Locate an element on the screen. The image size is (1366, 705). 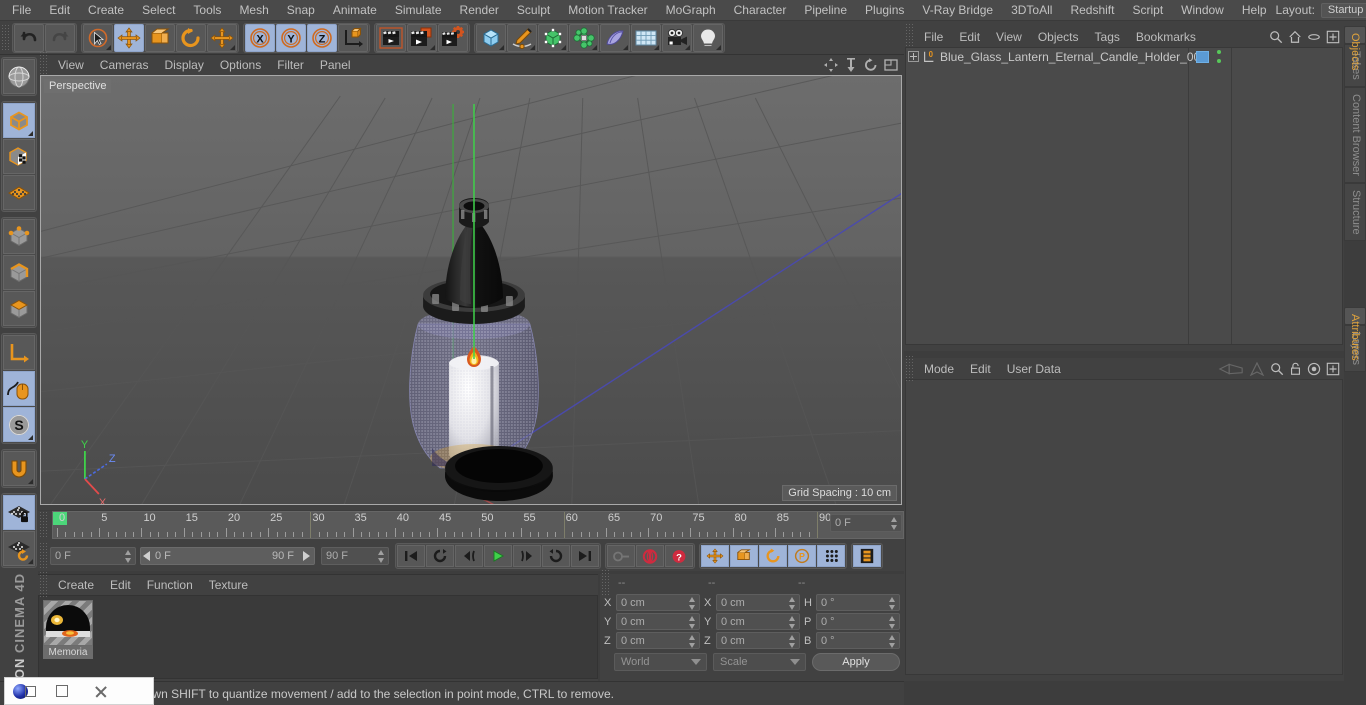
material-tag-icon is located at coordinates (1202, 57).